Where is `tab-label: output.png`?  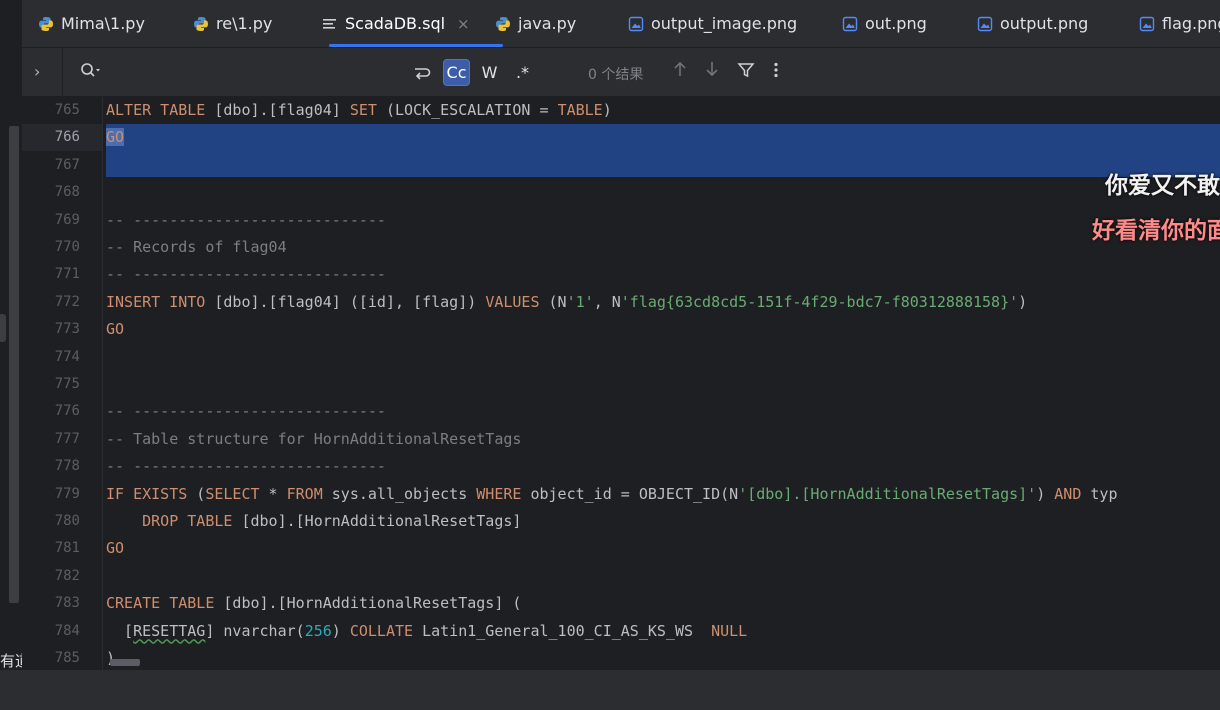
tab-label: output.png is located at coordinates (1044, 23).